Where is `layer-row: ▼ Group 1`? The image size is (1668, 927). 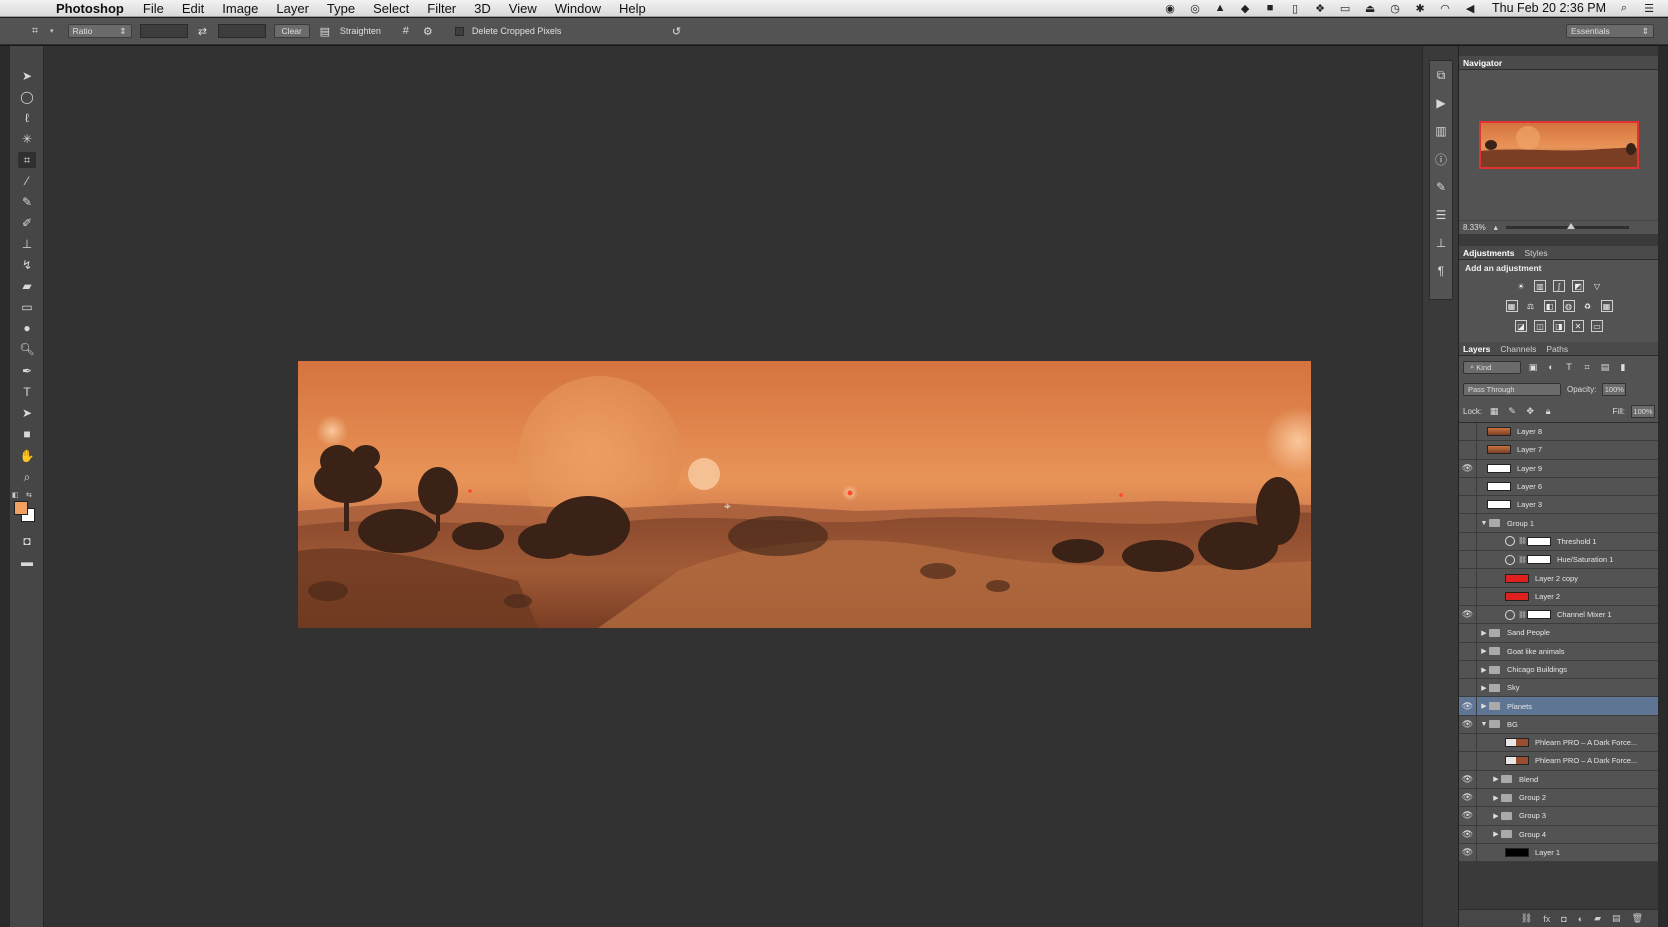
layer-row: ▼ Group 1 is located at coordinates (1559, 523).